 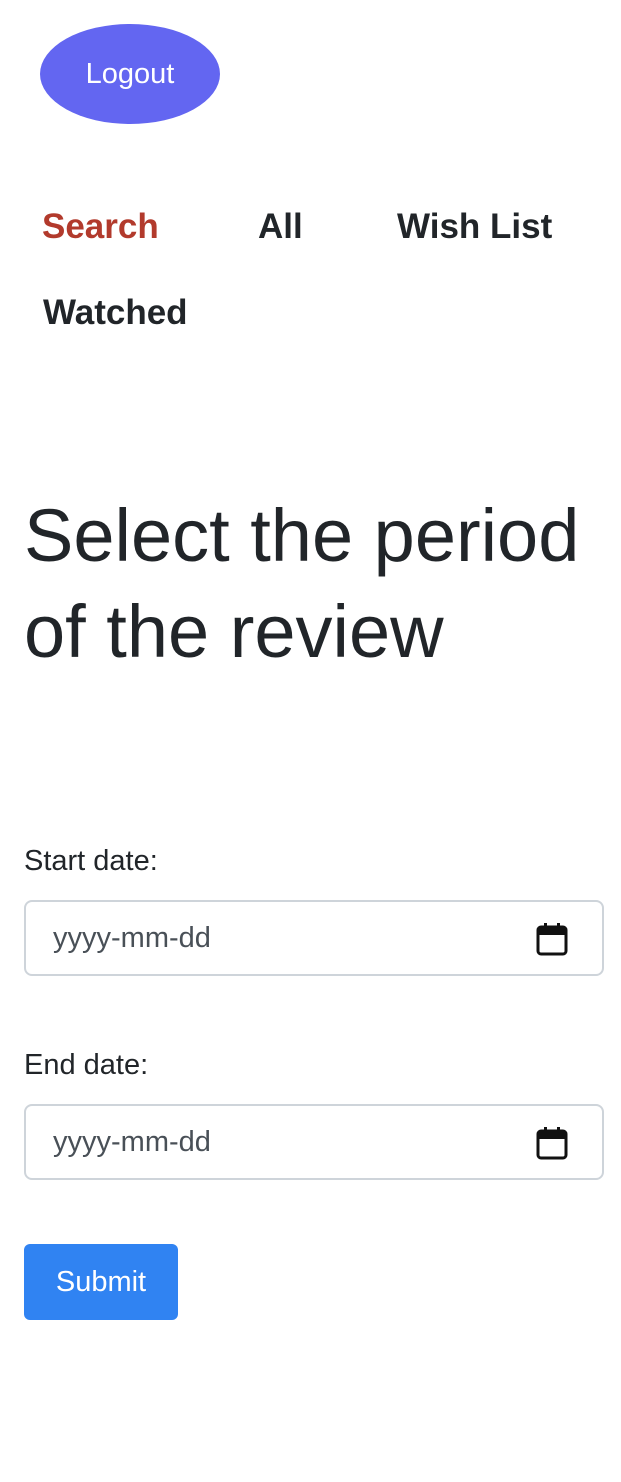 I want to click on end-date-label: End date:, so click(x=86, y=1065).